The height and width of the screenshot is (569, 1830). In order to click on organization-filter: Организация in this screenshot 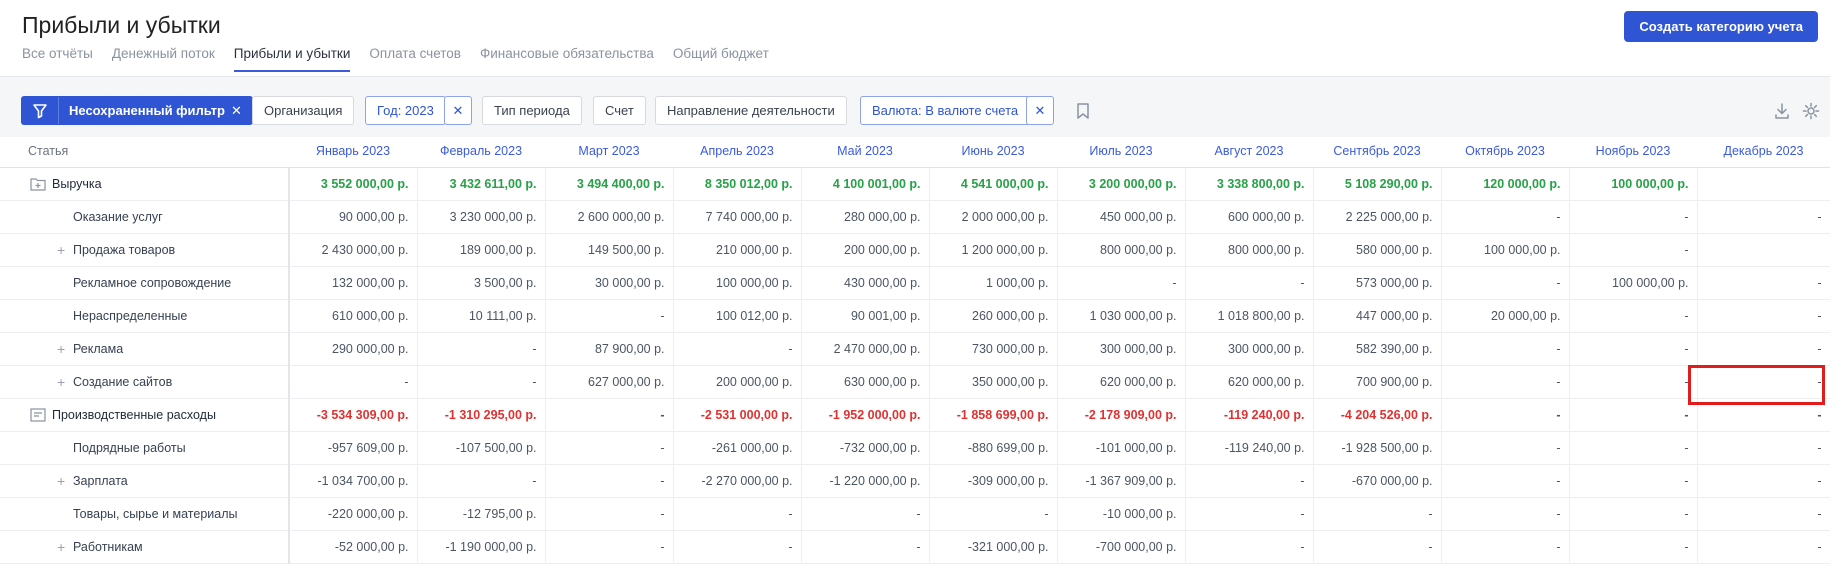, I will do `click(303, 110)`.